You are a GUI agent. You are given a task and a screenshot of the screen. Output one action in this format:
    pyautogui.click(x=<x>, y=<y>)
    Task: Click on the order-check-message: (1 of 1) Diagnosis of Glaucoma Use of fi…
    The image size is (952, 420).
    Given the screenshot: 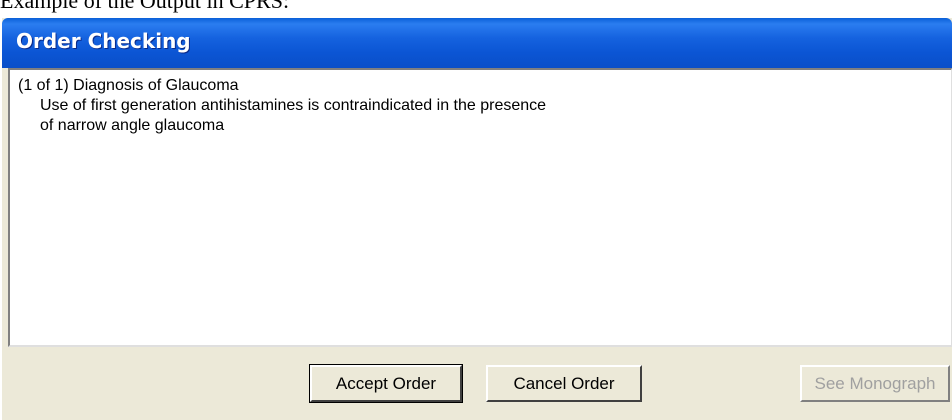 What is the action you would take?
    pyautogui.click(x=282, y=106)
    